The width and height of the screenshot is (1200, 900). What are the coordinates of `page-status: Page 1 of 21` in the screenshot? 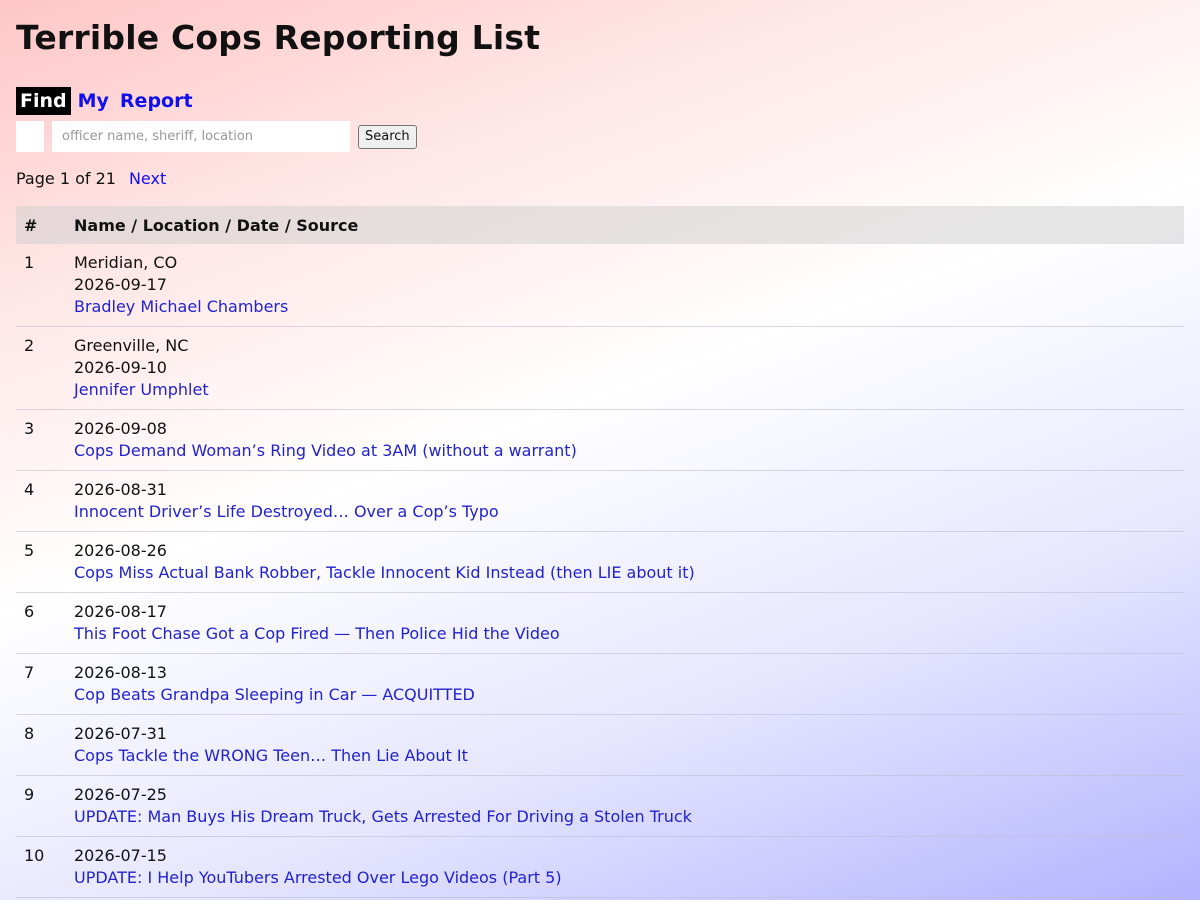 It's located at (66, 178).